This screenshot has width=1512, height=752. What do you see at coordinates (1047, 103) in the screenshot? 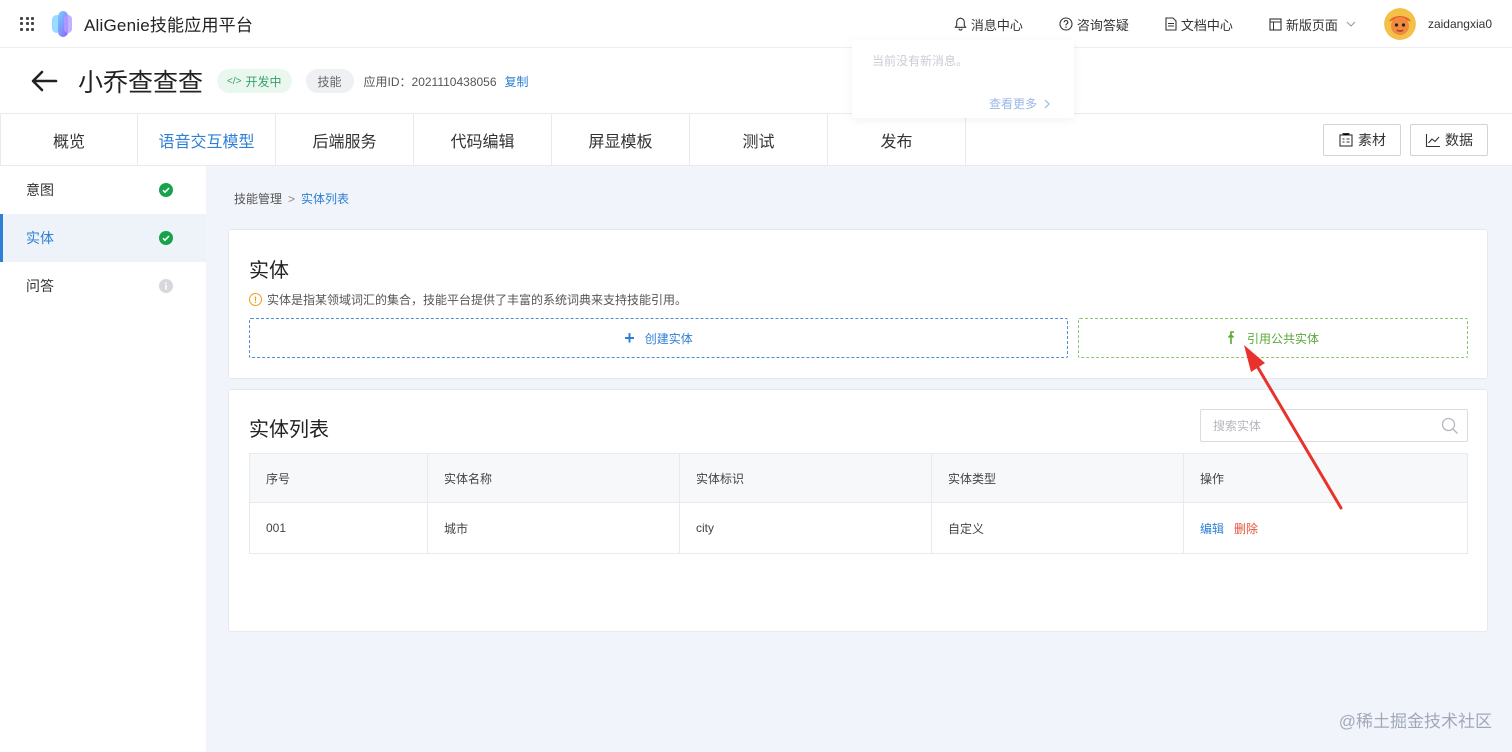
I see `chevron-right-icon` at bounding box center [1047, 103].